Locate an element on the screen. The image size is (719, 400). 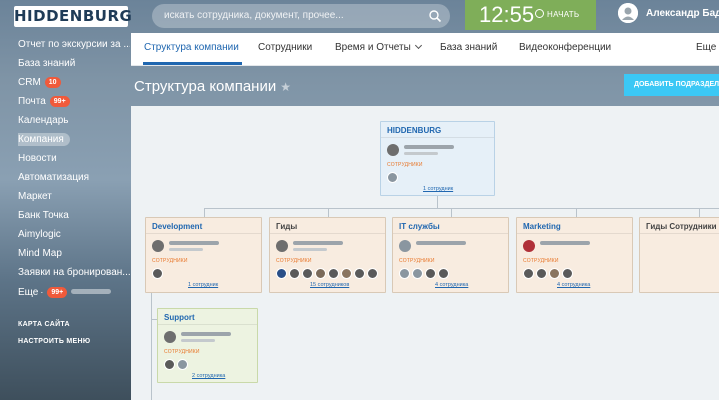
employee-count-link: 2 сотрудника is located at coordinates (208, 376).